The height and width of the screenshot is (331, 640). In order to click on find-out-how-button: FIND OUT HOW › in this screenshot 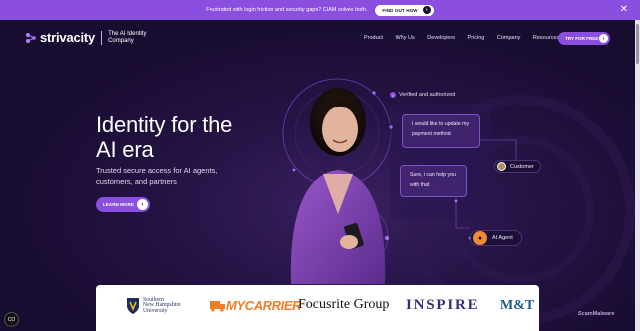, I will do `click(404, 10)`.